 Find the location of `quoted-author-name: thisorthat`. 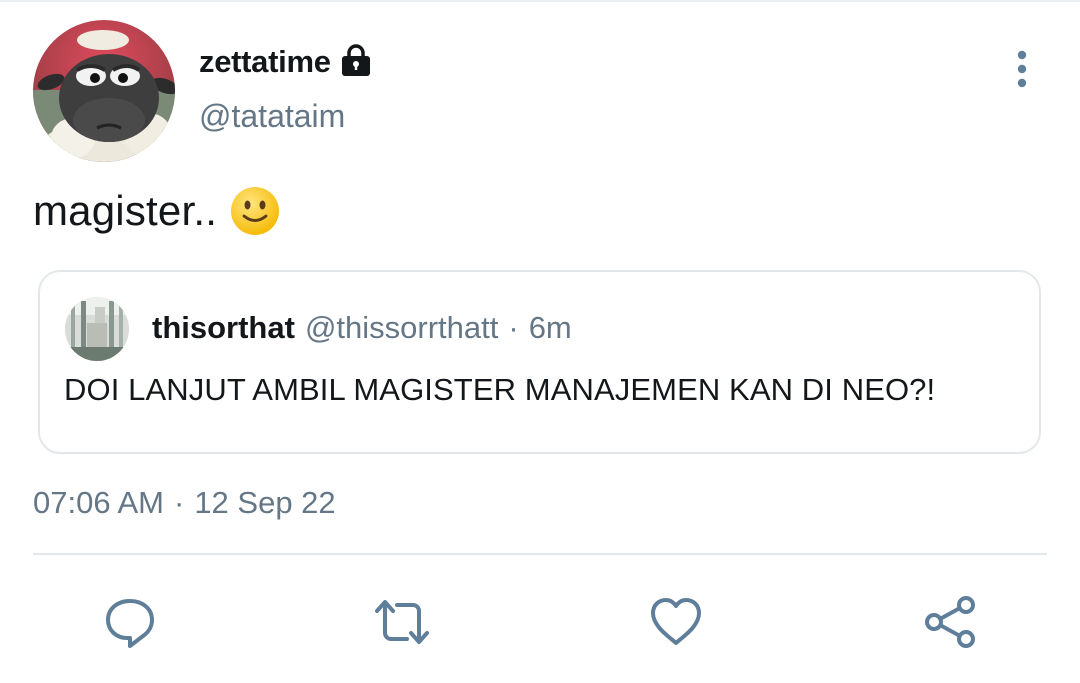

quoted-author-name: thisorthat is located at coordinates (223, 328).